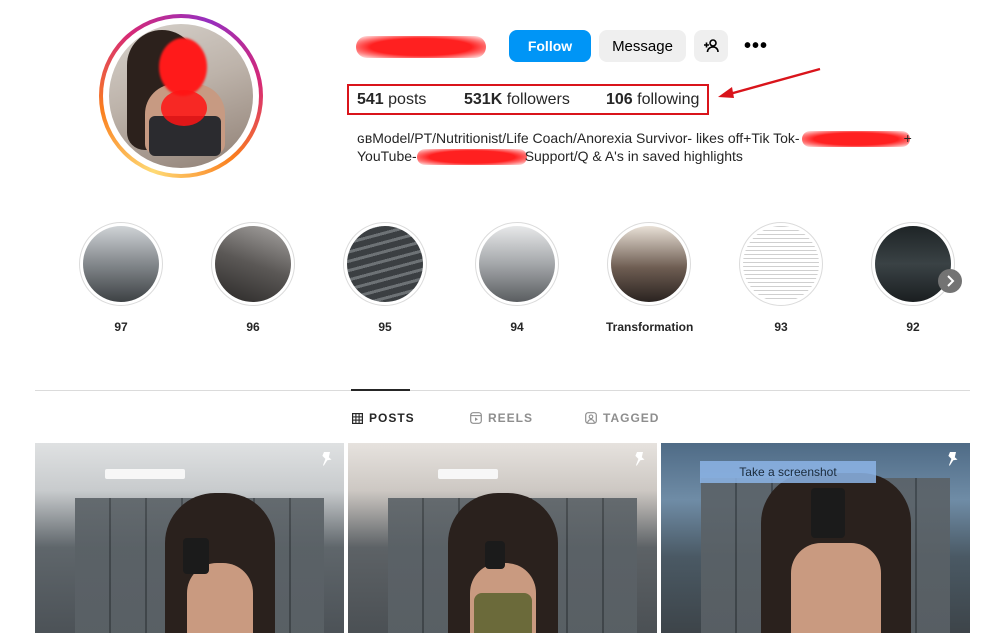  Describe the element at coordinates (407, 99) in the screenshot. I see `posts-count-label: posts` at that location.